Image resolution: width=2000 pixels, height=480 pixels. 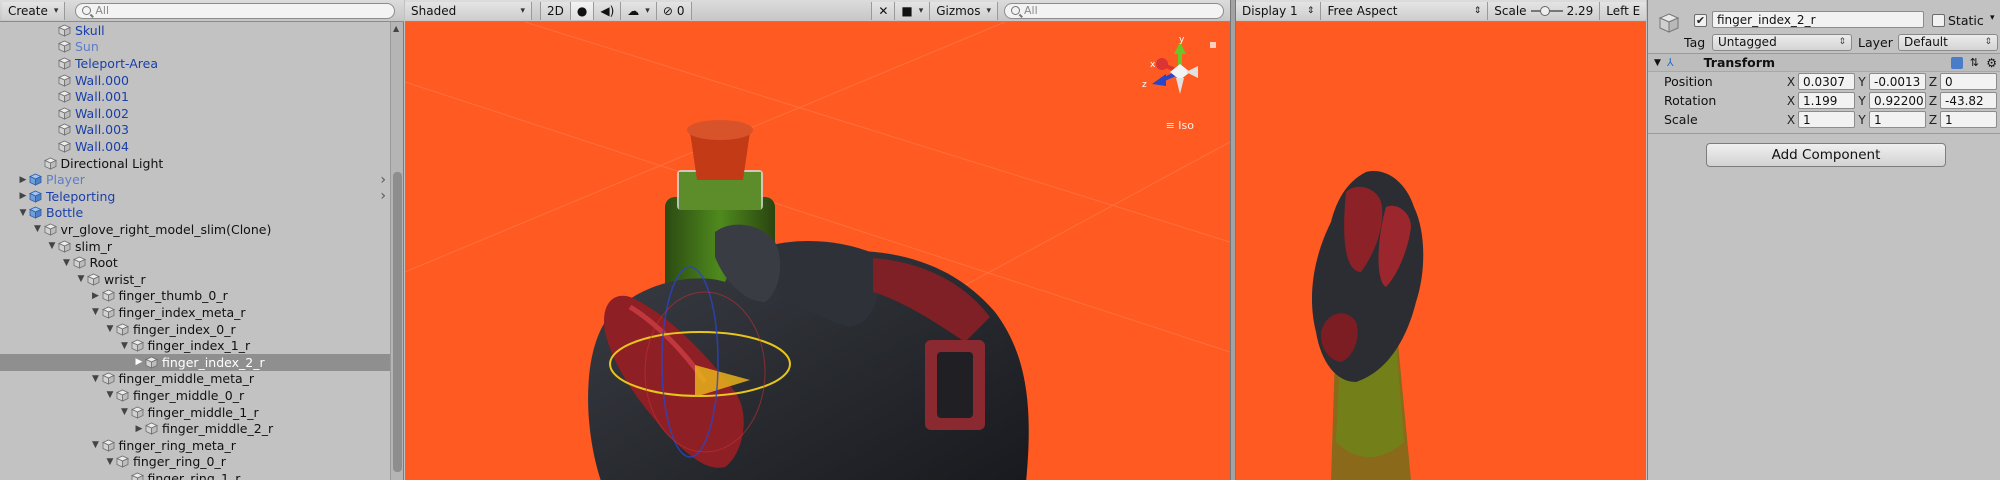 What do you see at coordinates (1897, 81) in the screenshot?
I see `position-y-field: -0.0013` at bounding box center [1897, 81].